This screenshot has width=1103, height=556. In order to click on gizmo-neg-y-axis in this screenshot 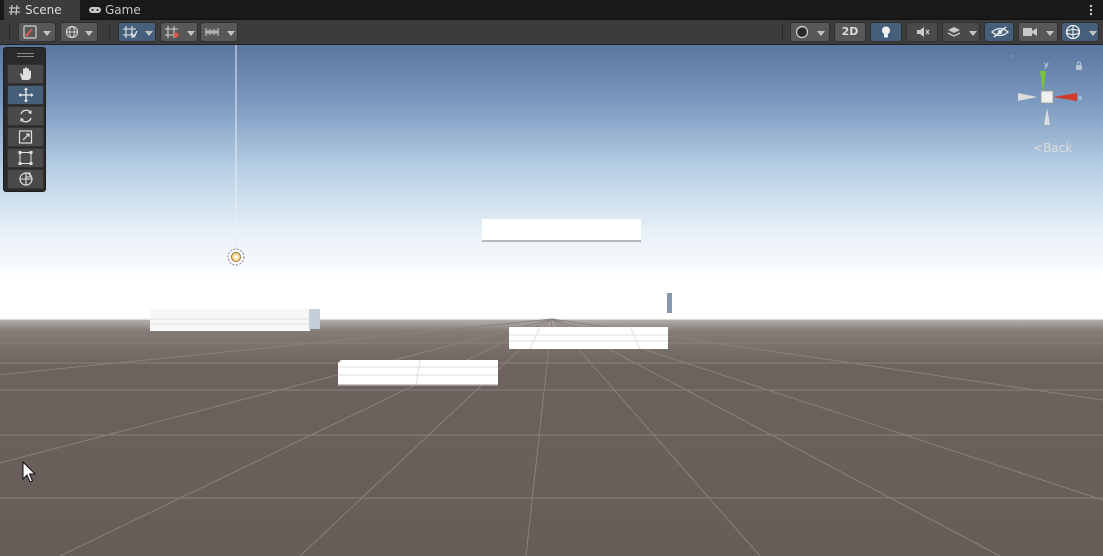, I will do `click(1047, 116)`.